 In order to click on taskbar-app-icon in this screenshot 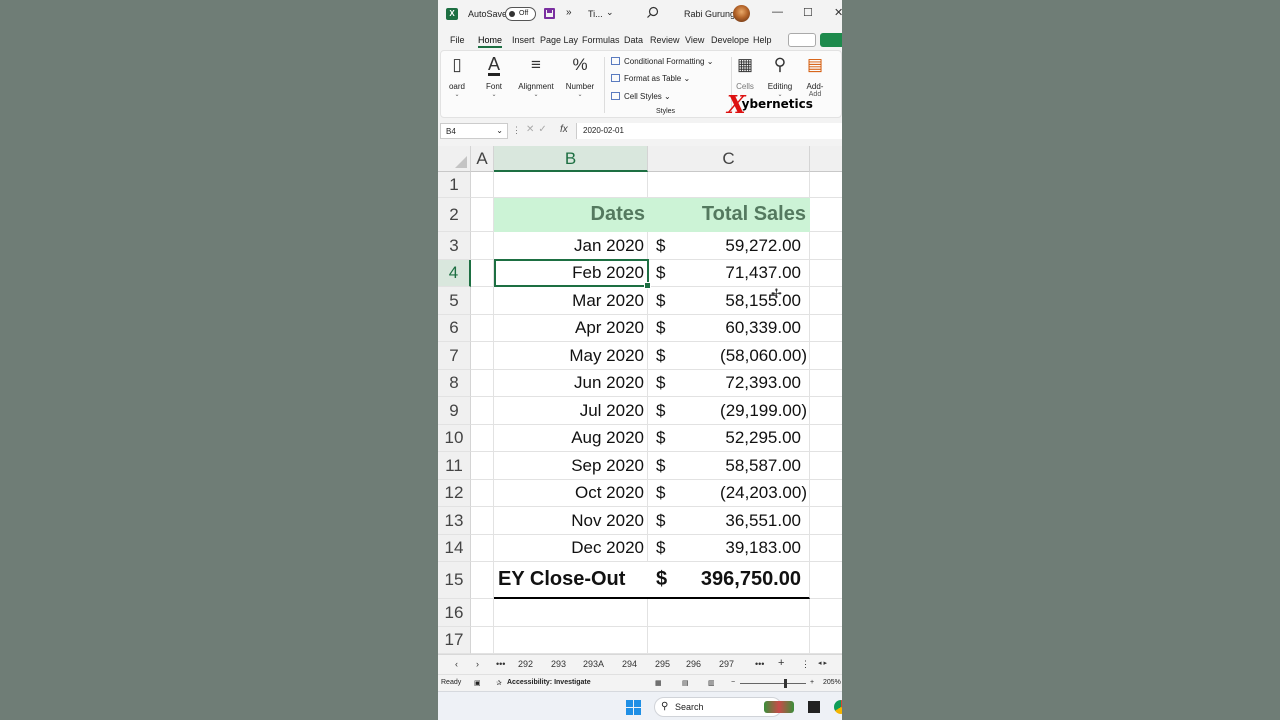, I will do `click(814, 707)`.